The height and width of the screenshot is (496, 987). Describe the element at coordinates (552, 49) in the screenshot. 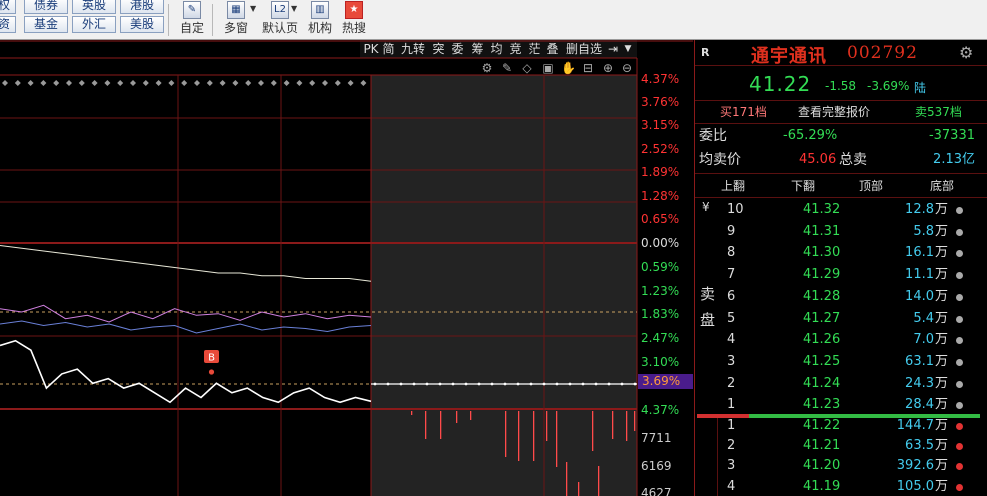

I see `tab-overlay: 叠` at that location.